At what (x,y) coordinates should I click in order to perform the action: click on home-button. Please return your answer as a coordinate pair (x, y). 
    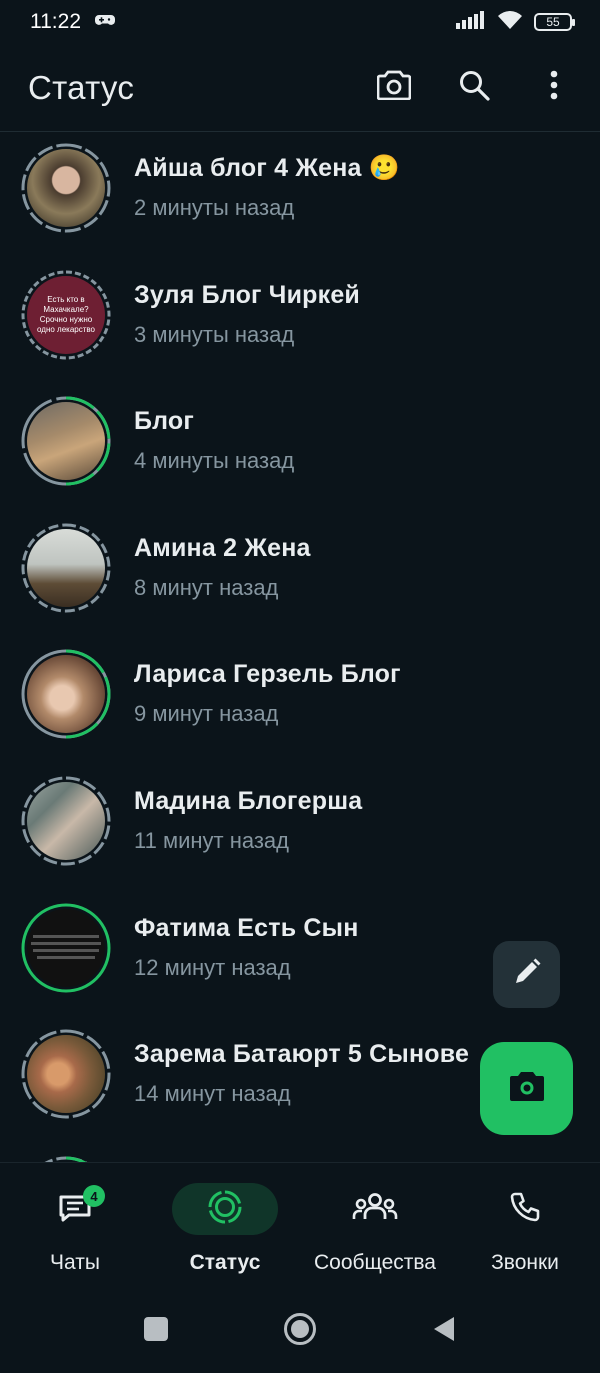
    Looking at the image, I should click on (300, 1332).